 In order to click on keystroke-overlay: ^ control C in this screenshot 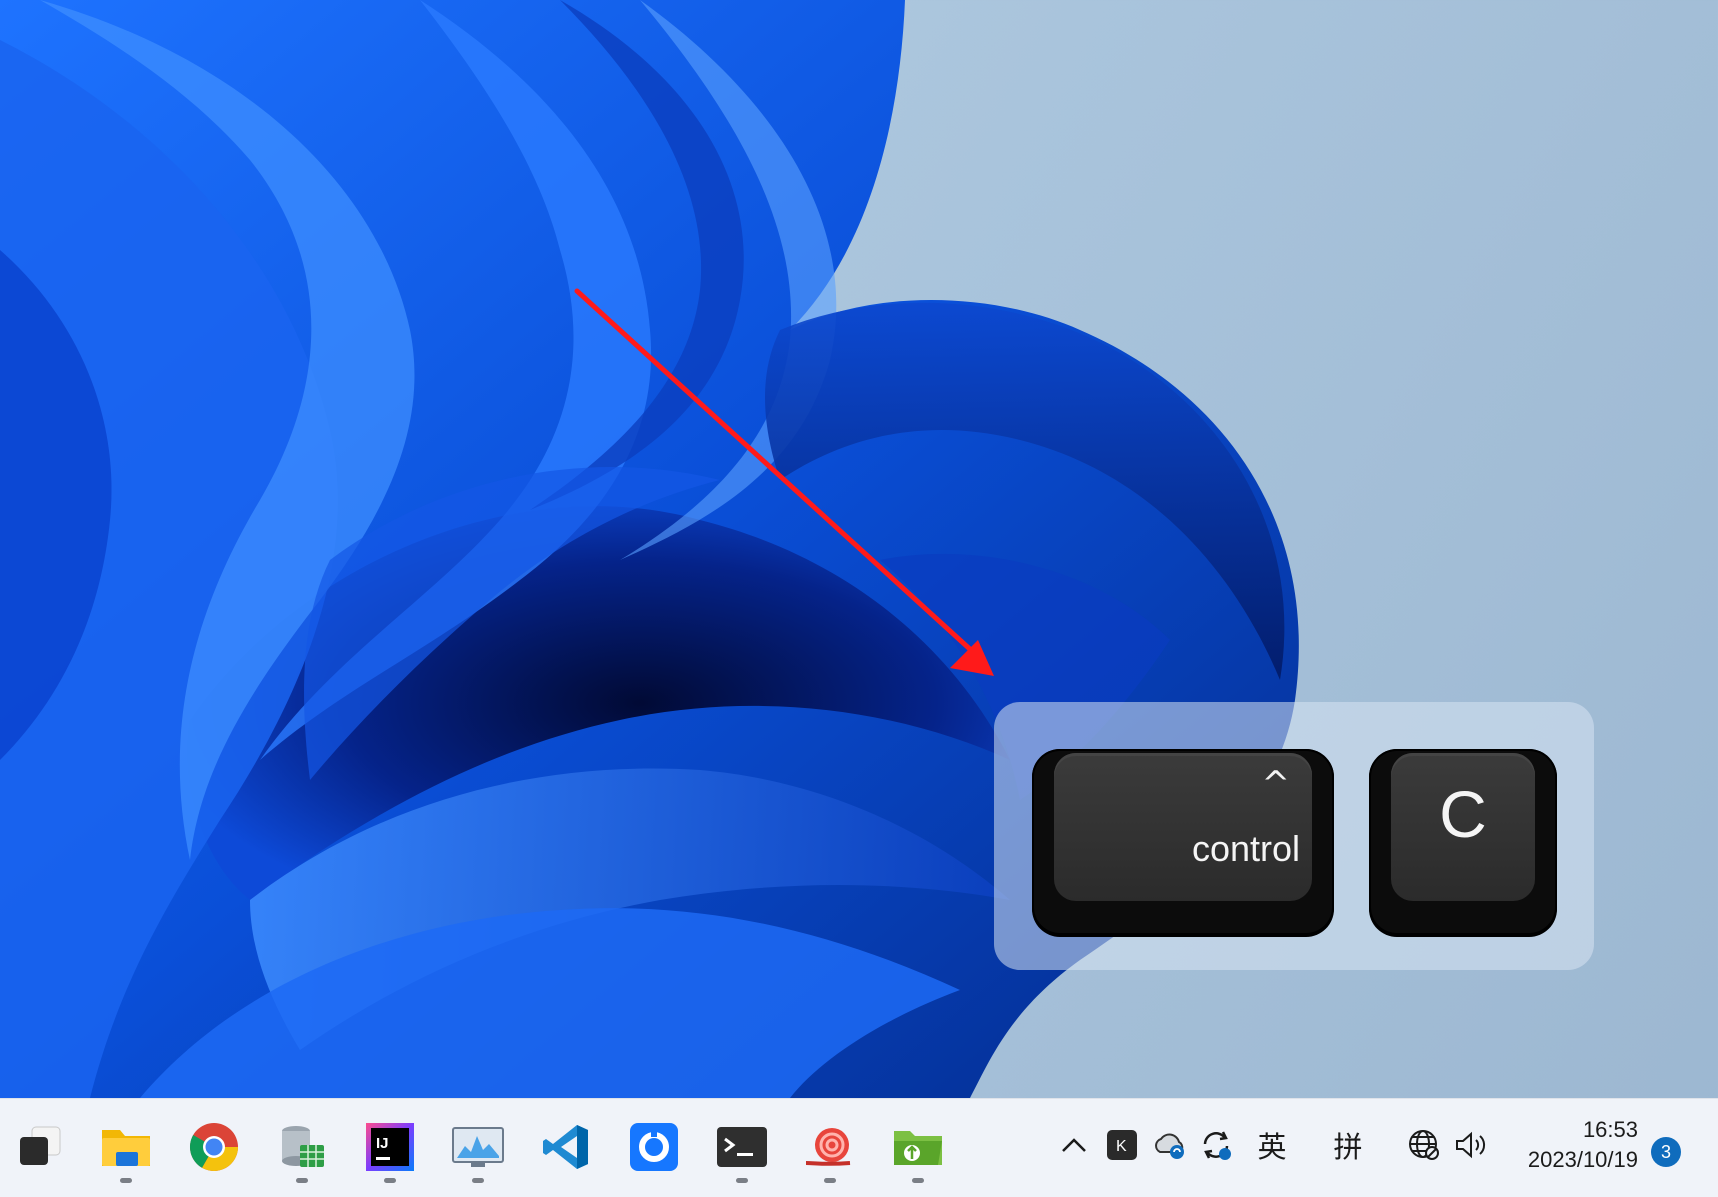, I will do `click(1294, 836)`.